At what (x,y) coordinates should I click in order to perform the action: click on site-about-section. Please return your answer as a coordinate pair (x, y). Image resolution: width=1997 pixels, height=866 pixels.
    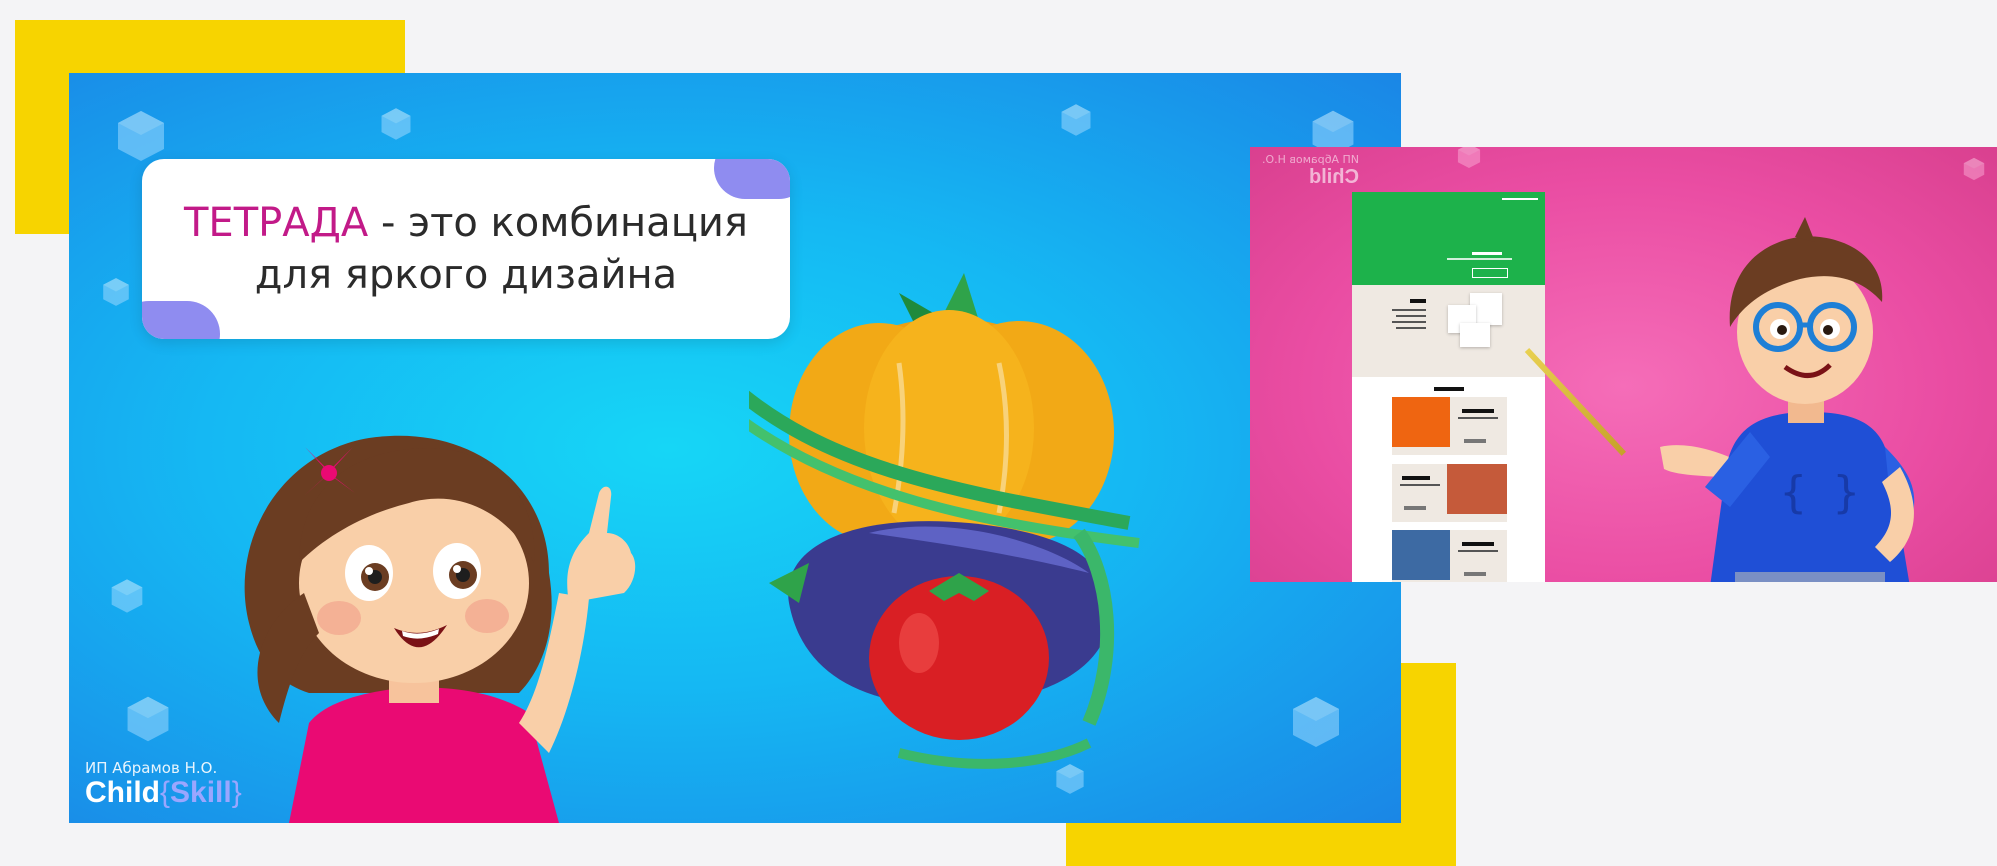
    Looking at the image, I should click on (1448, 331).